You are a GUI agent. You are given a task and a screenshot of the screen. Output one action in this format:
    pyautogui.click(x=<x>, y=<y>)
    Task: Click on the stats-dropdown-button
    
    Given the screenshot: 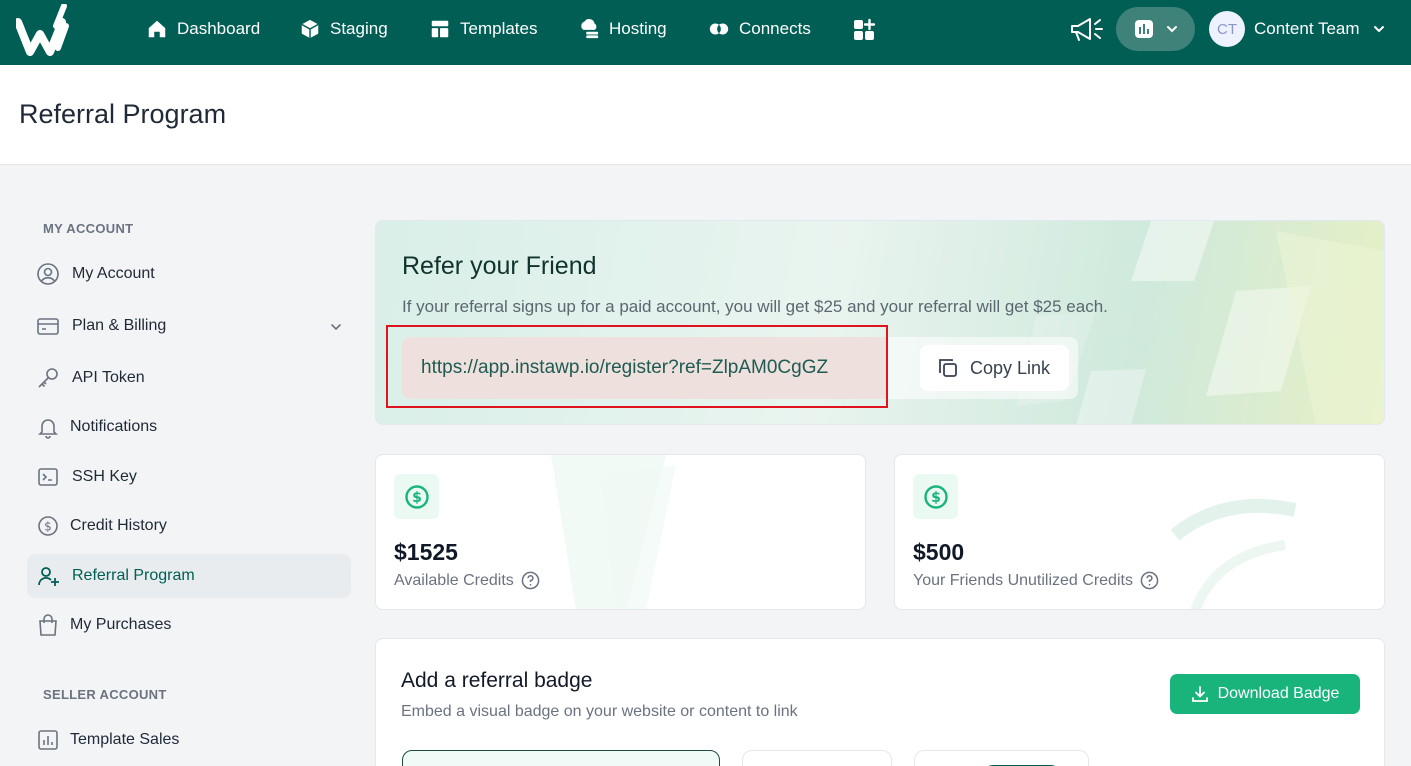 What is the action you would take?
    pyautogui.click(x=1155, y=29)
    